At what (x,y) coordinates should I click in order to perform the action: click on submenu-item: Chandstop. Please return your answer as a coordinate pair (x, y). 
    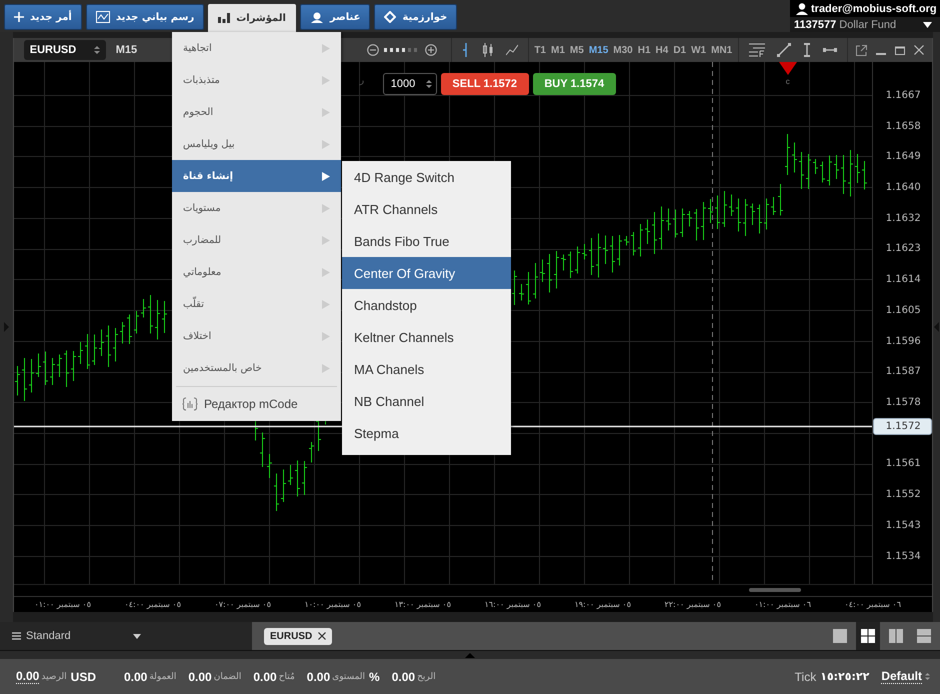
    Looking at the image, I should click on (426, 305).